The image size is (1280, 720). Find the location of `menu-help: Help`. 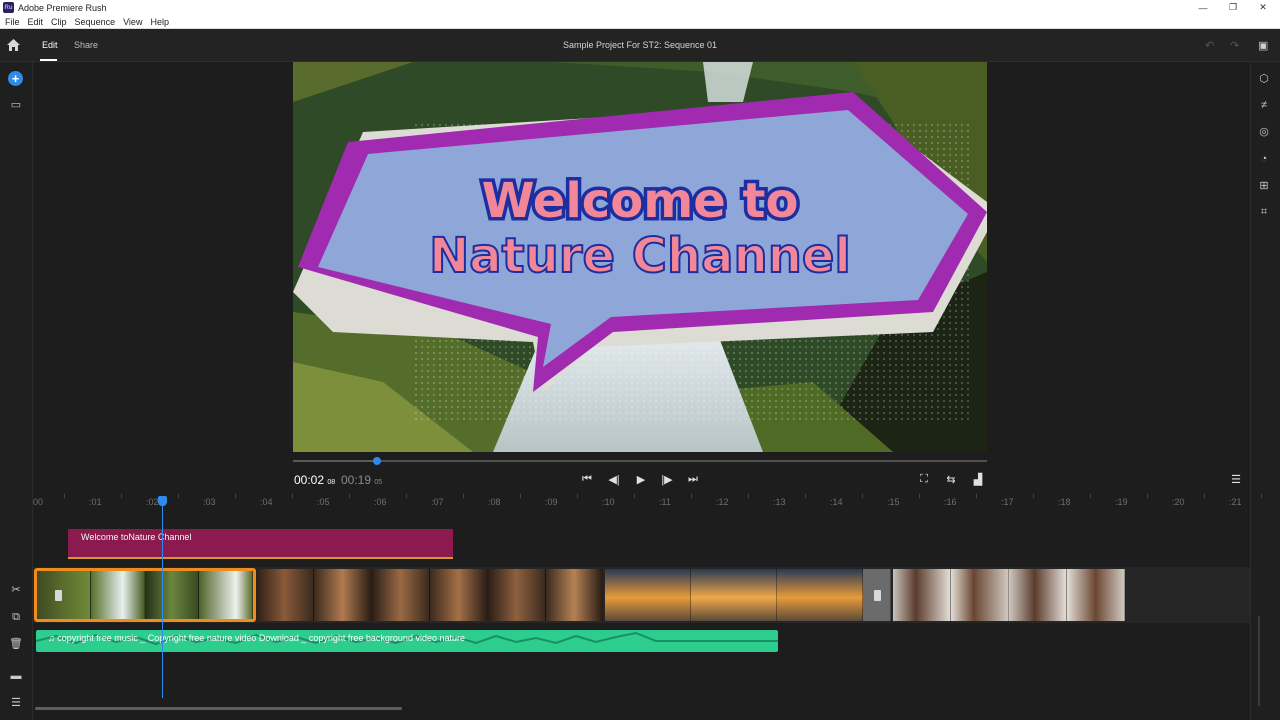

menu-help: Help is located at coordinates (159, 22).